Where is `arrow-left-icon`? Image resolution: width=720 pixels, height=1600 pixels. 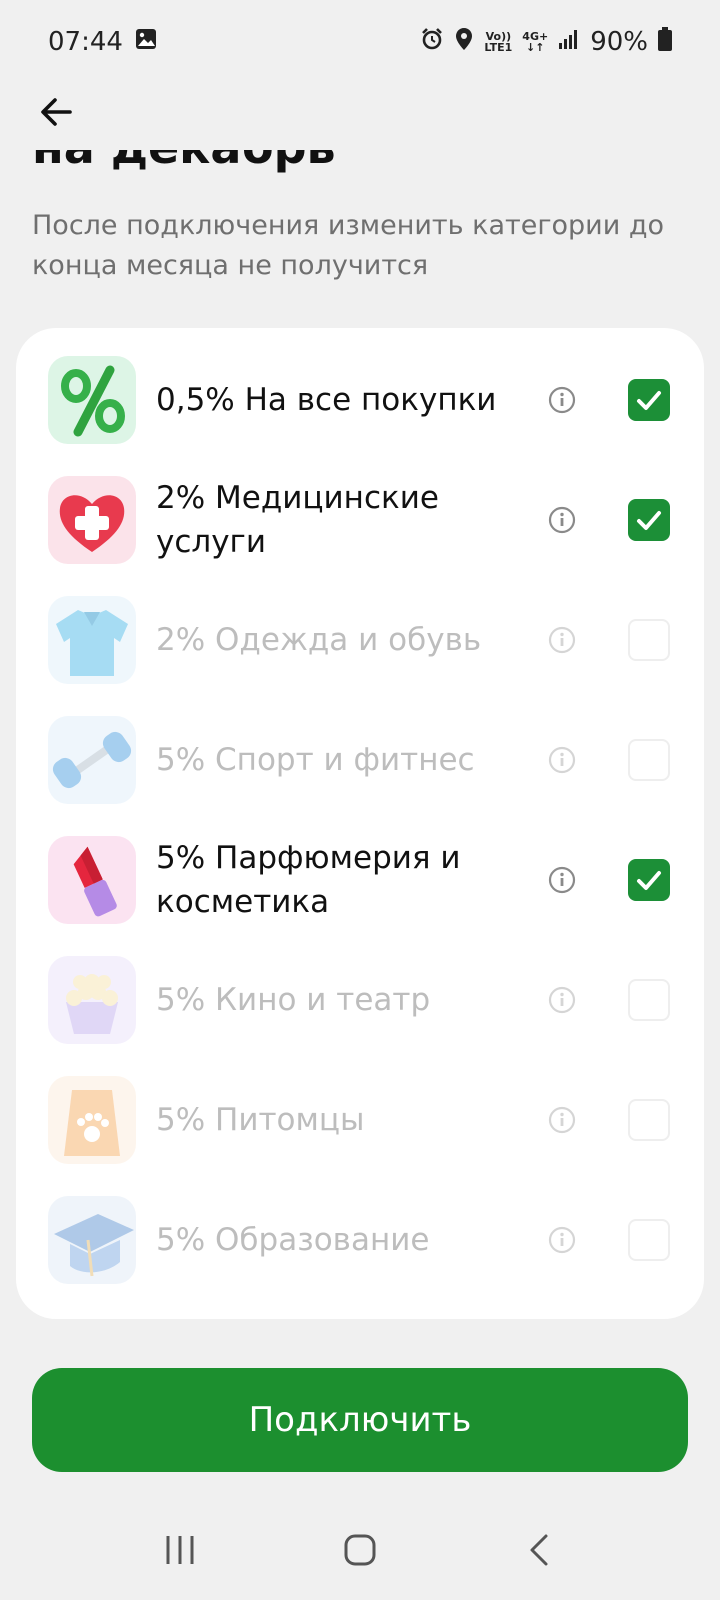 arrow-left-icon is located at coordinates (56, 114).